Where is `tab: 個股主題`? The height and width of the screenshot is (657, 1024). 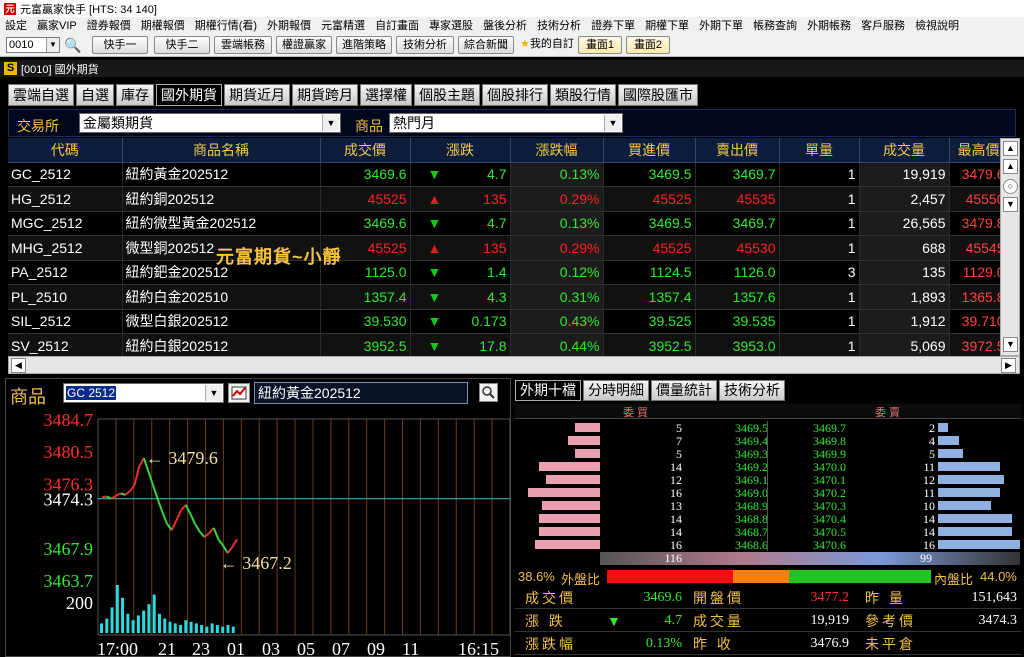 tab: 個股主題 is located at coordinates (447, 95).